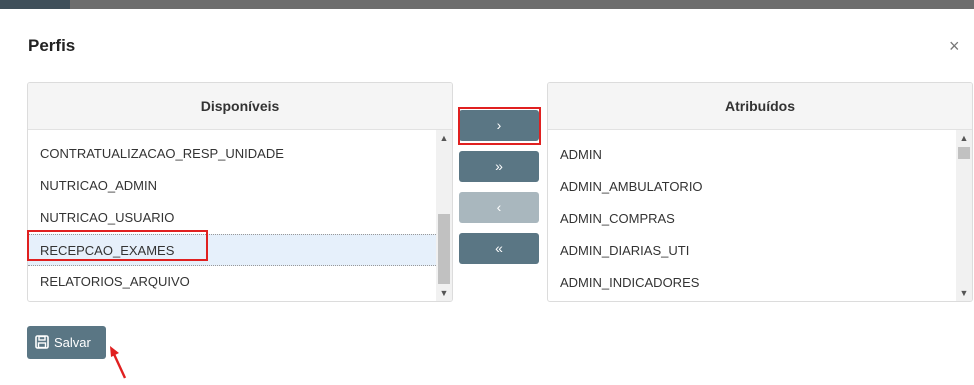 This screenshot has height=385, width=974. Describe the element at coordinates (232, 282) in the screenshot. I see `list-item: RELATORIOS_ARQUIVO` at that location.